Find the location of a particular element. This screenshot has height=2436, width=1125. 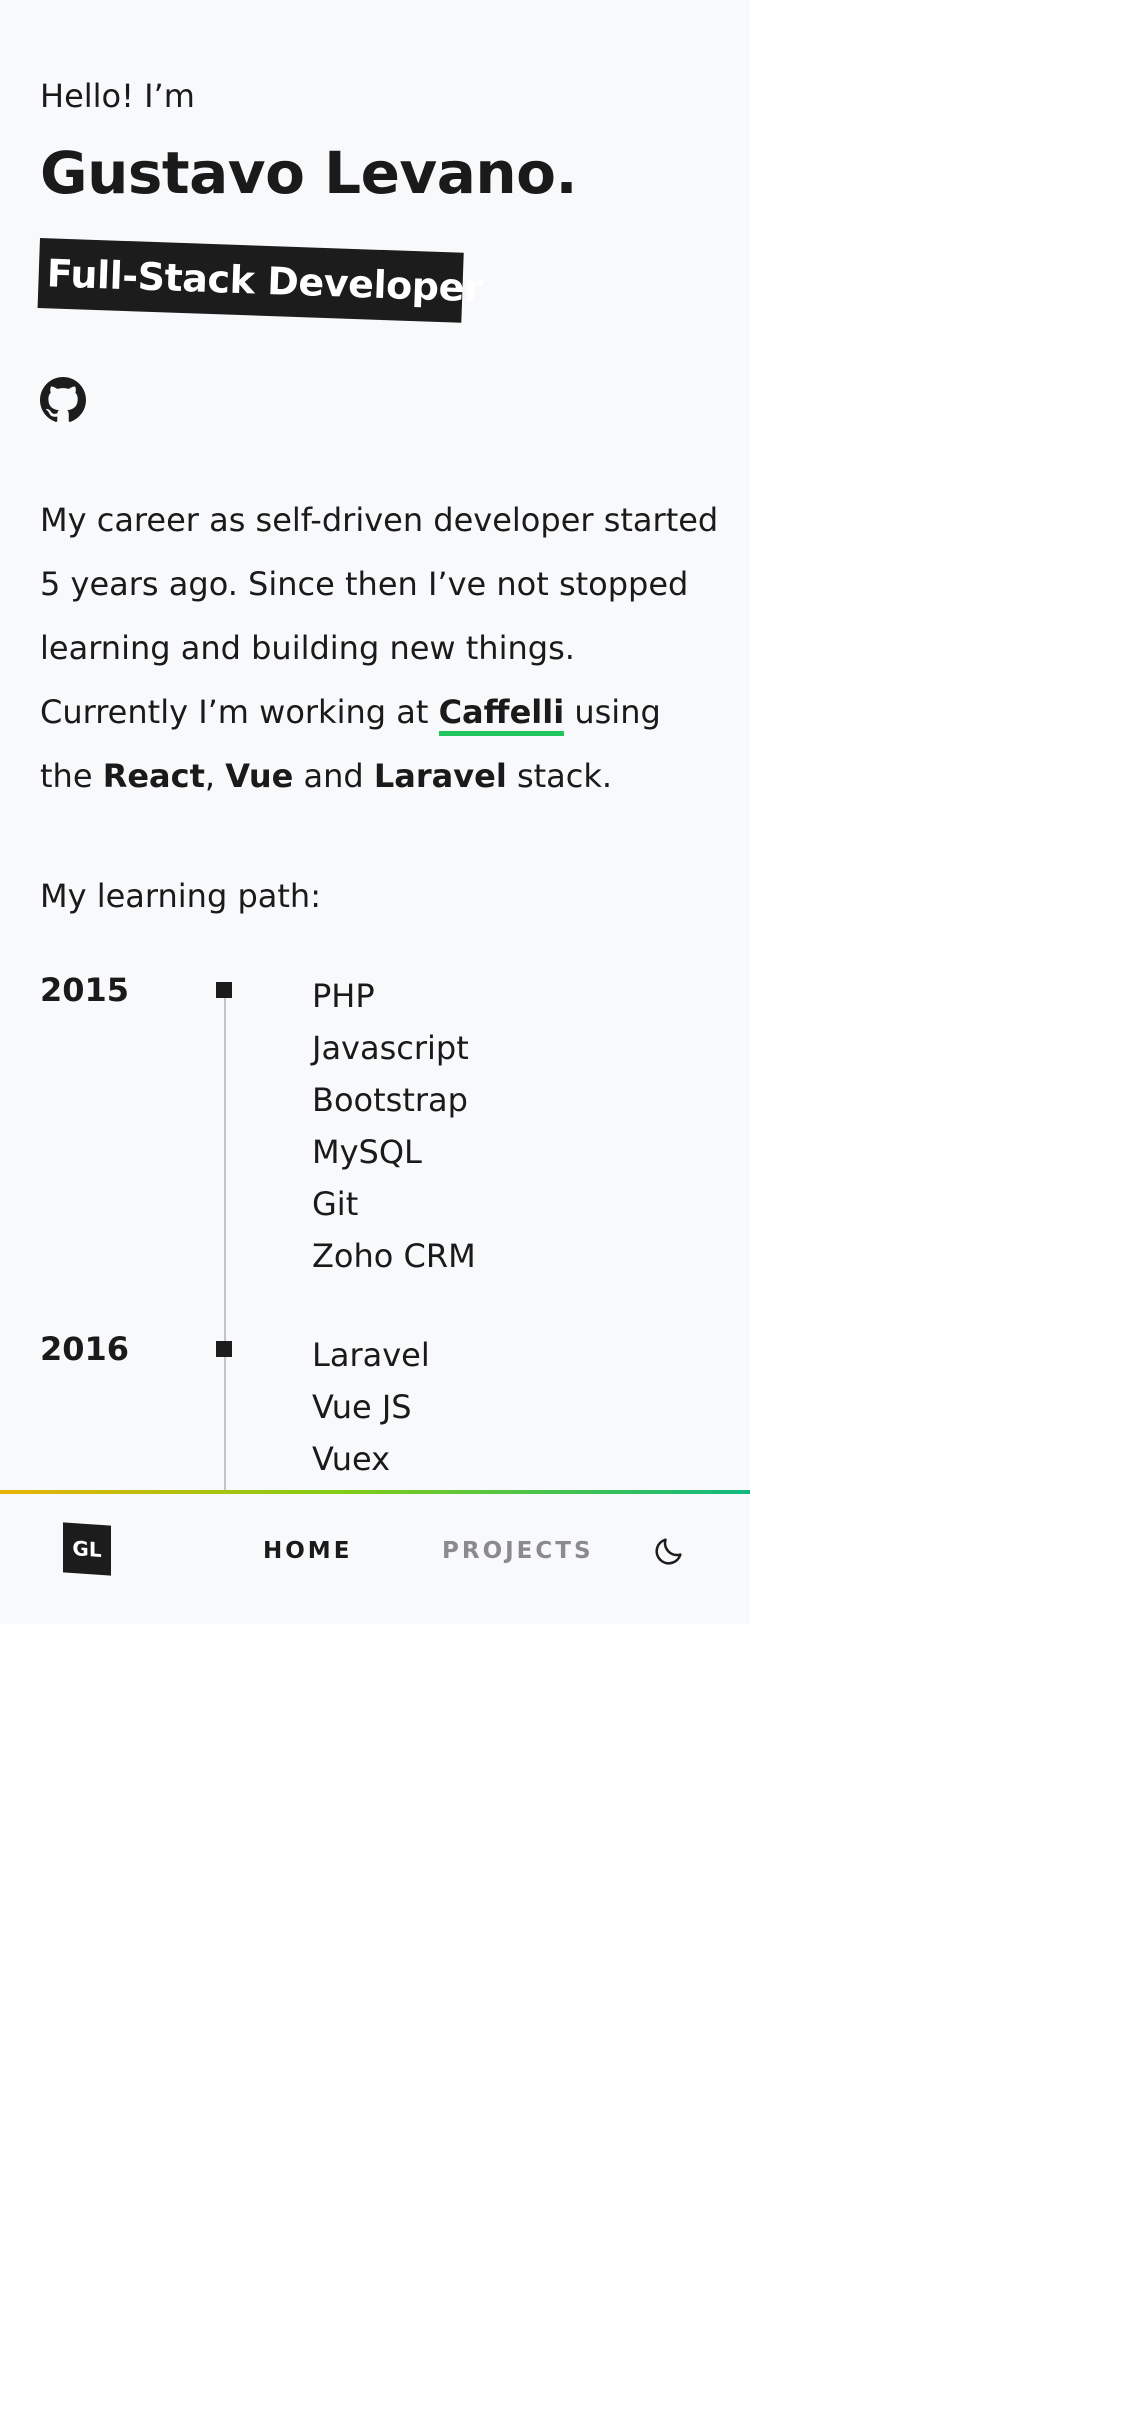

skill-item: Vue JS is located at coordinates (362, 1407).